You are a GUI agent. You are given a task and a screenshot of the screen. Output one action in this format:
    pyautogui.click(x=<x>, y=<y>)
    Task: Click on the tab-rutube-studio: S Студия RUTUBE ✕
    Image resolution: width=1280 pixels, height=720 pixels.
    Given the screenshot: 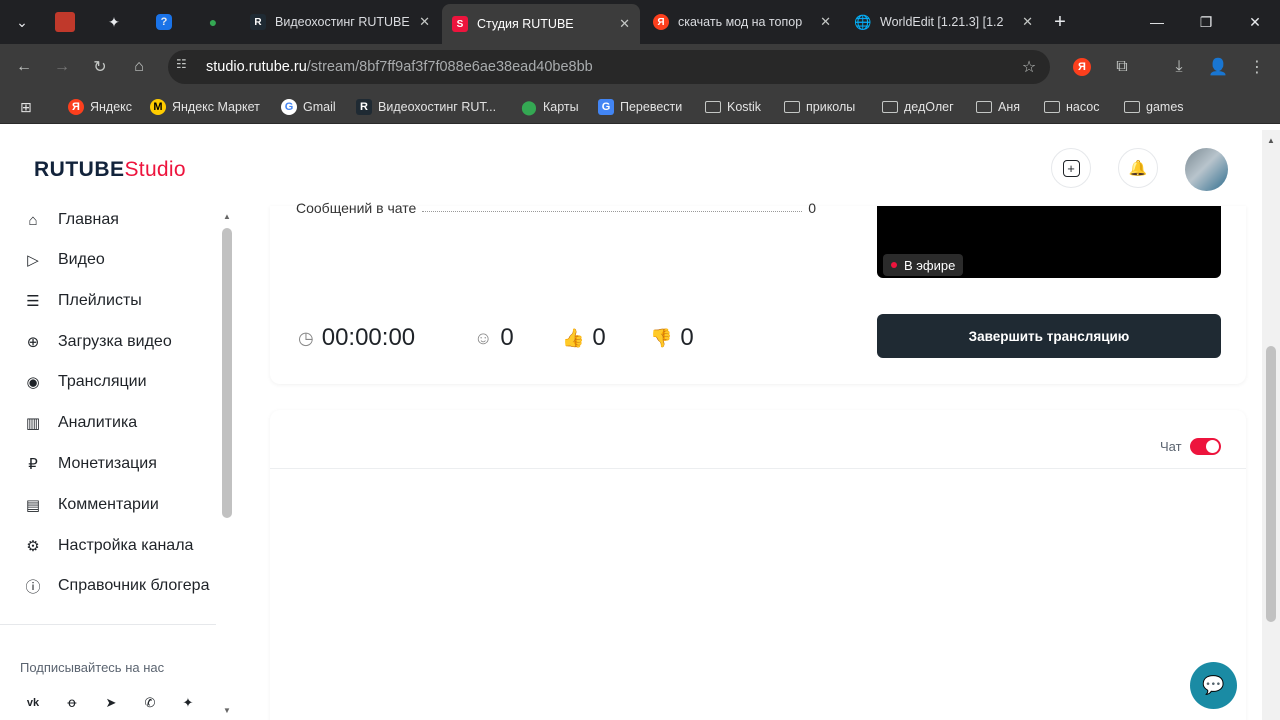 What is the action you would take?
    pyautogui.click(x=541, y=24)
    